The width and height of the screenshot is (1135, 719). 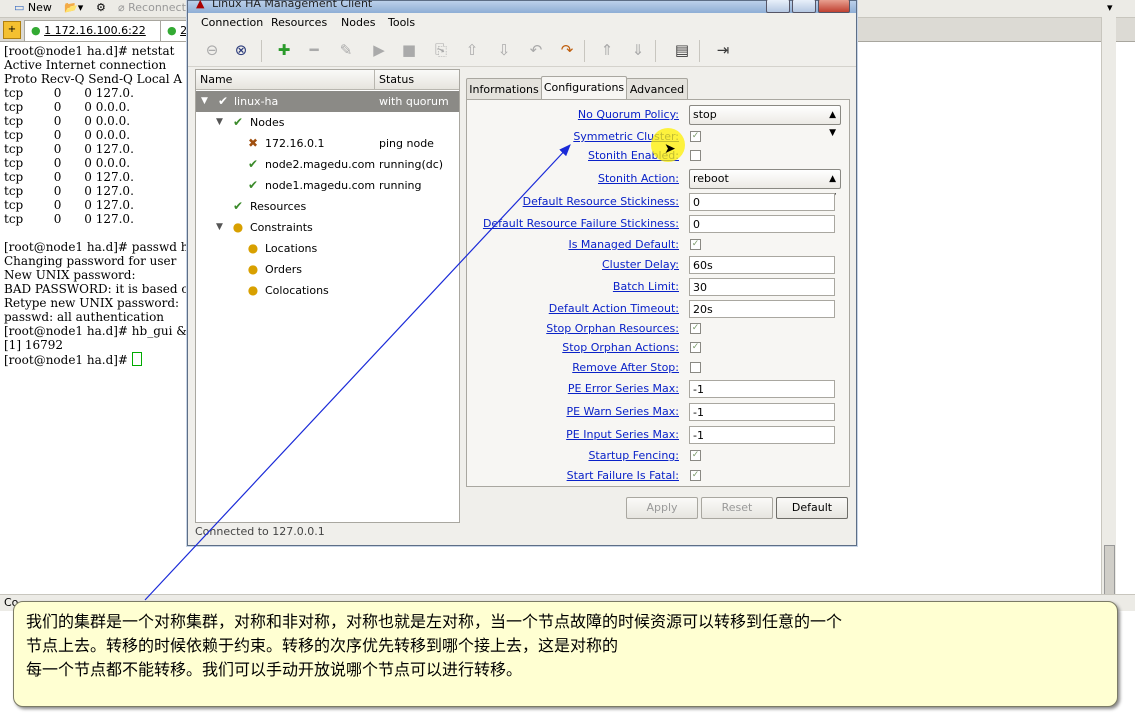 What do you see at coordinates (762, 287) in the screenshot?
I see `batch-limit-input: 30` at bounding box center [762, 287].